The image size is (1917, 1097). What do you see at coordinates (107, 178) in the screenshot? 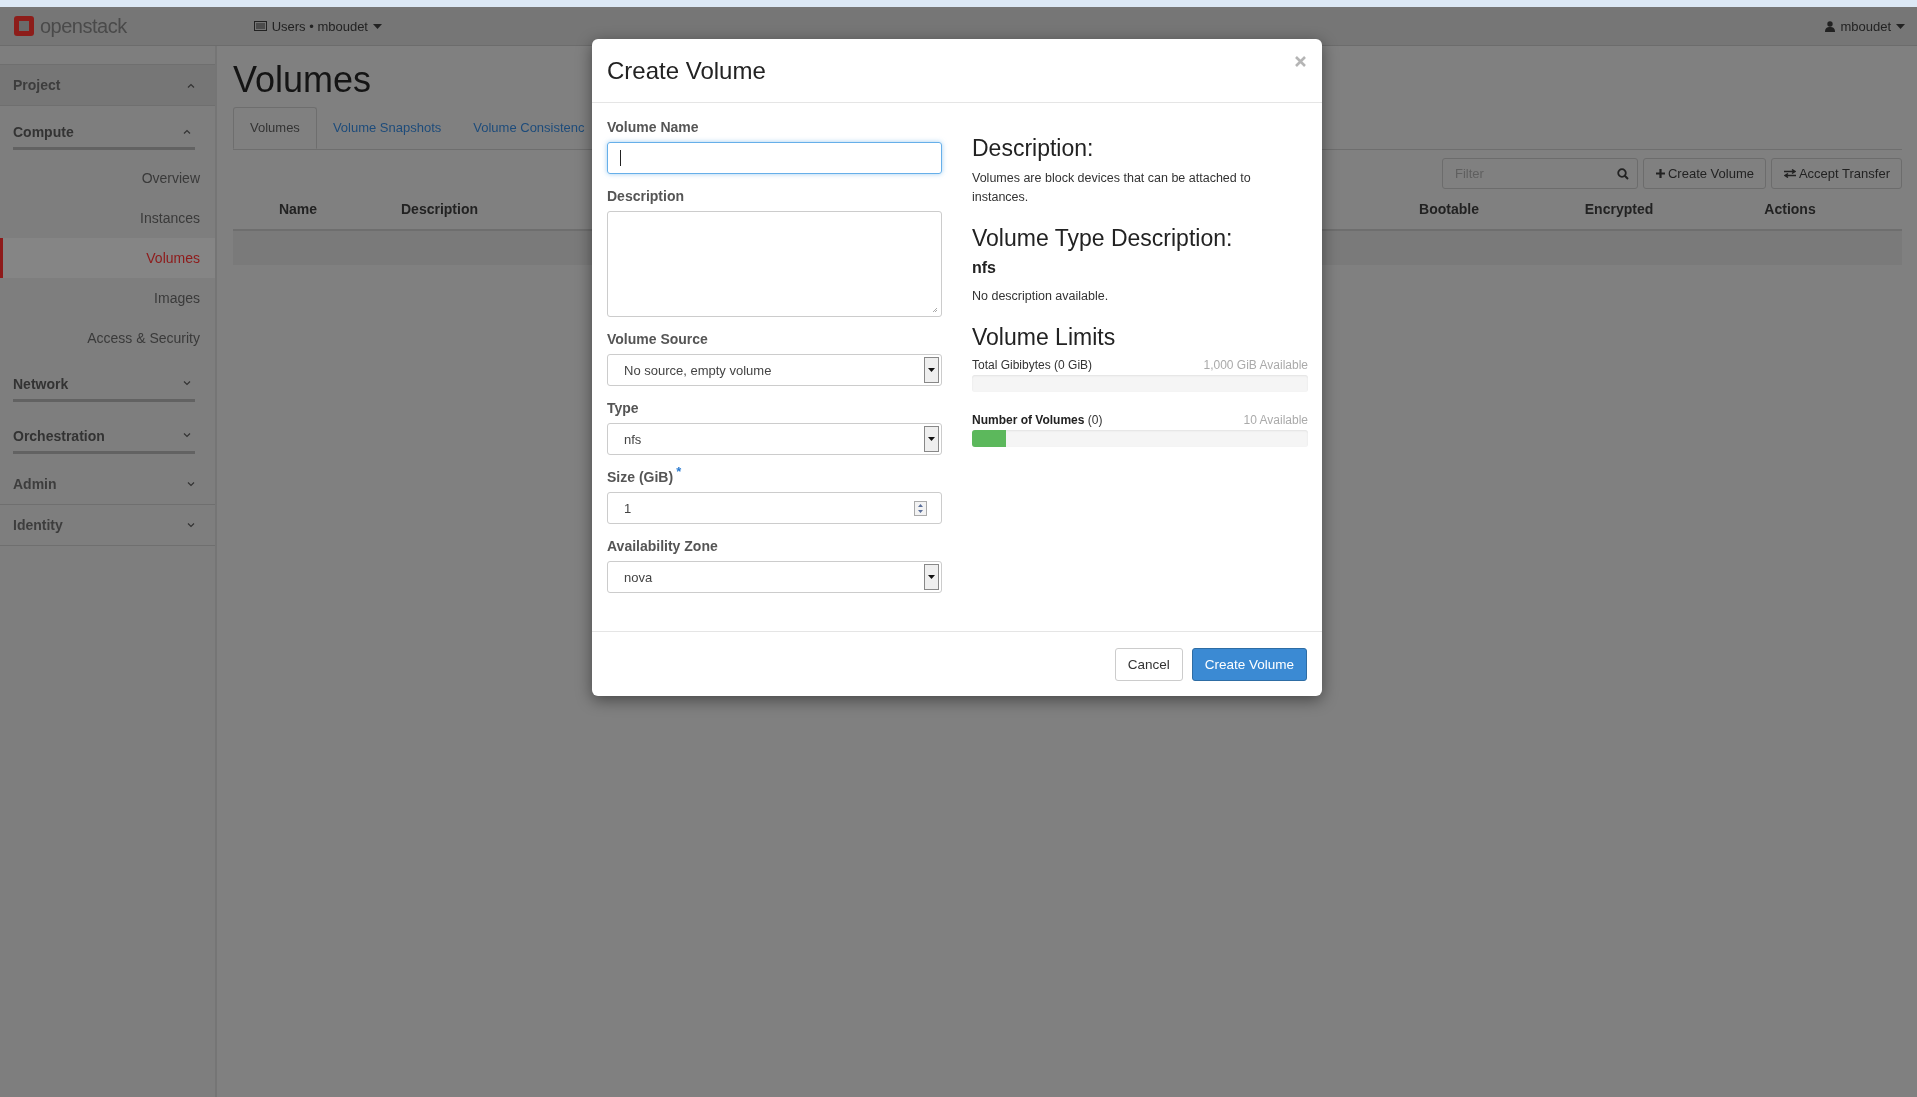
I see `sidebar-item: Overview` at bounding box center [107, 178].